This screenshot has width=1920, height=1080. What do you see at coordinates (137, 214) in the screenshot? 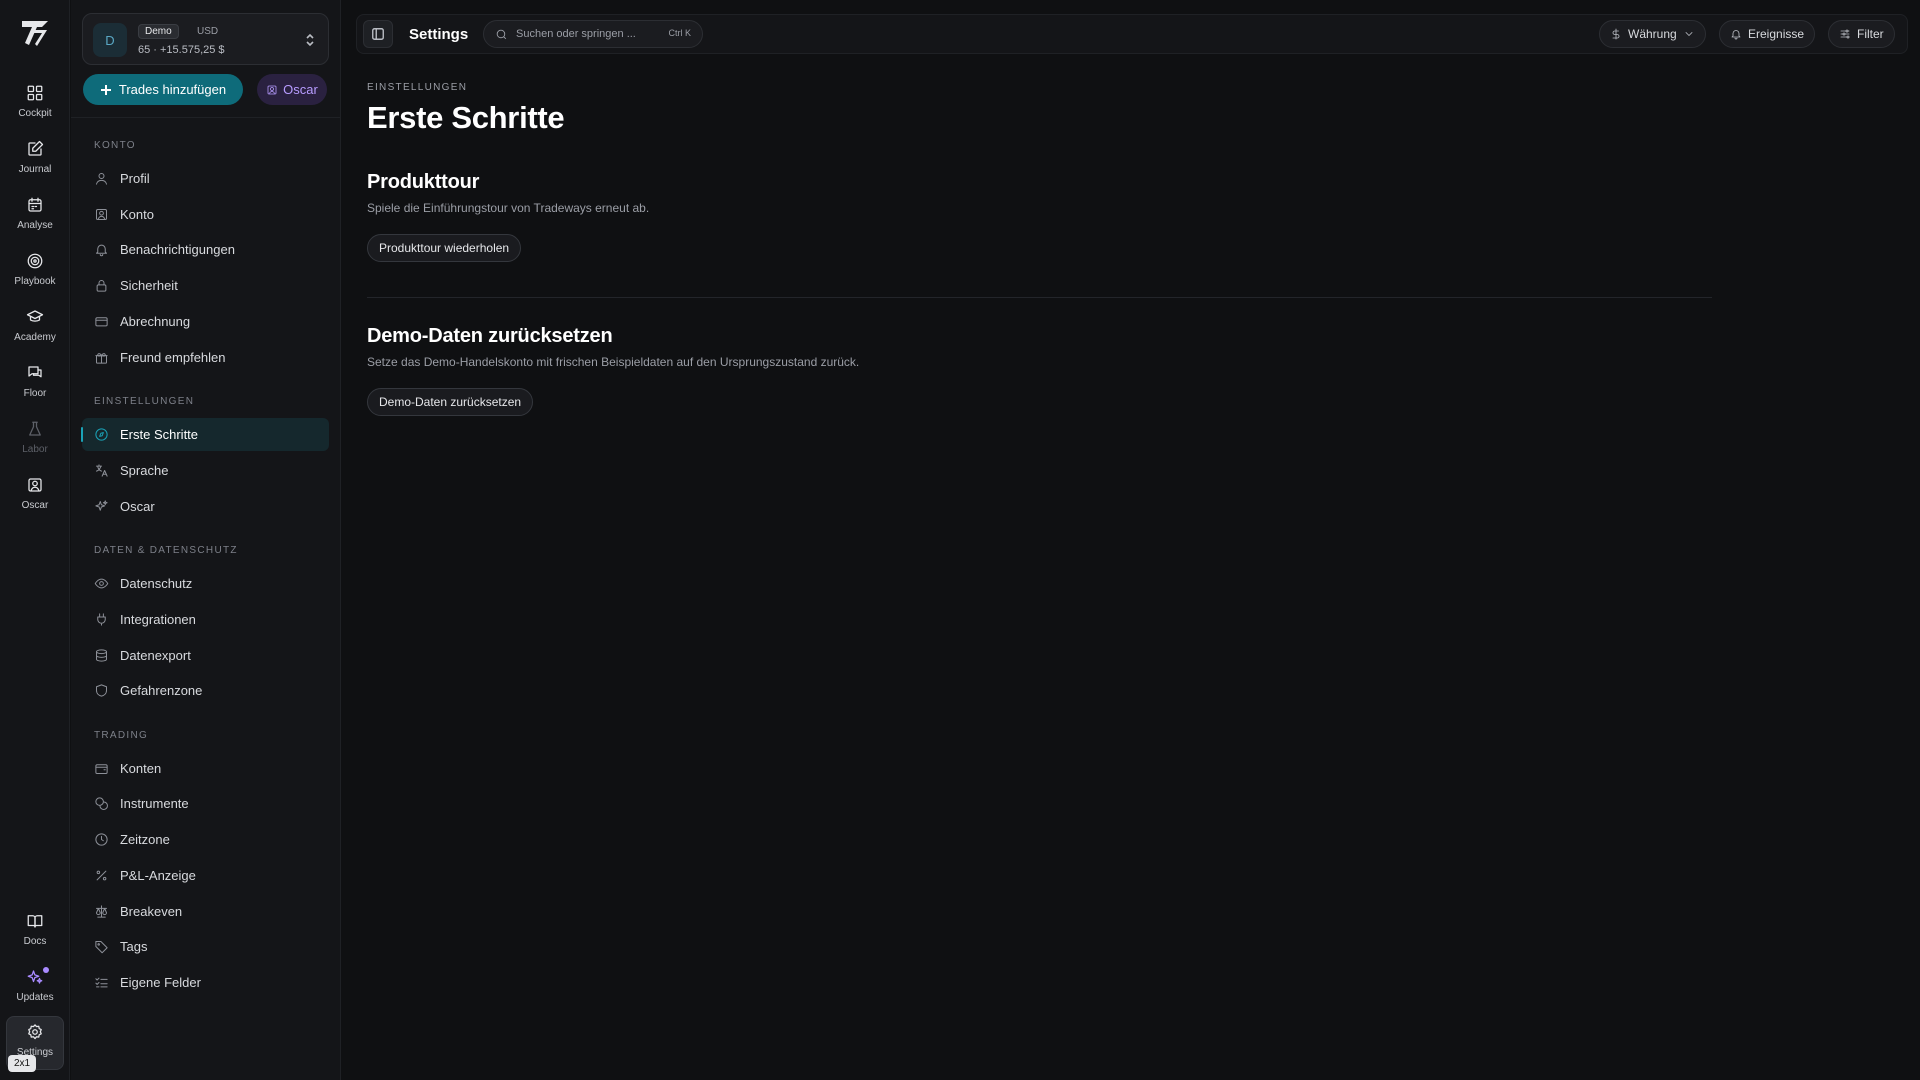
I see `sidebar-item-label: Konto` at bounding box center [137, 214].